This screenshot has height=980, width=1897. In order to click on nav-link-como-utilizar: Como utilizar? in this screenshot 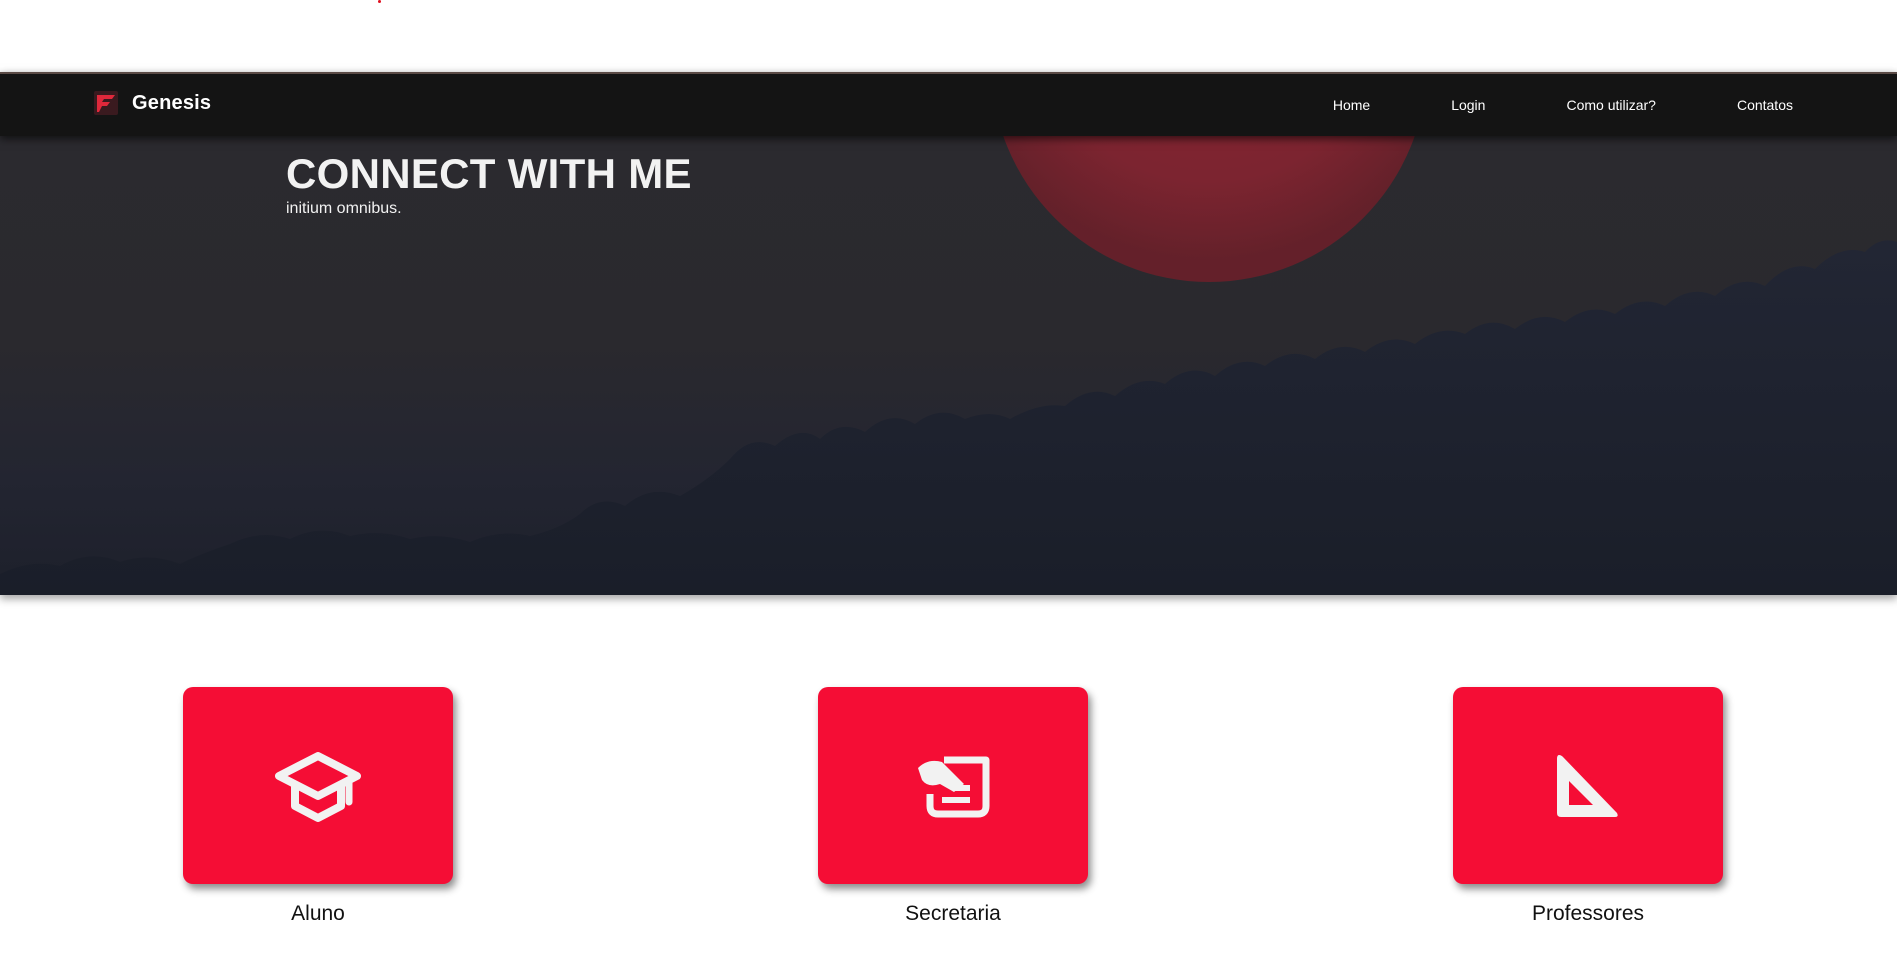, I will do `click(1610, 105)`.